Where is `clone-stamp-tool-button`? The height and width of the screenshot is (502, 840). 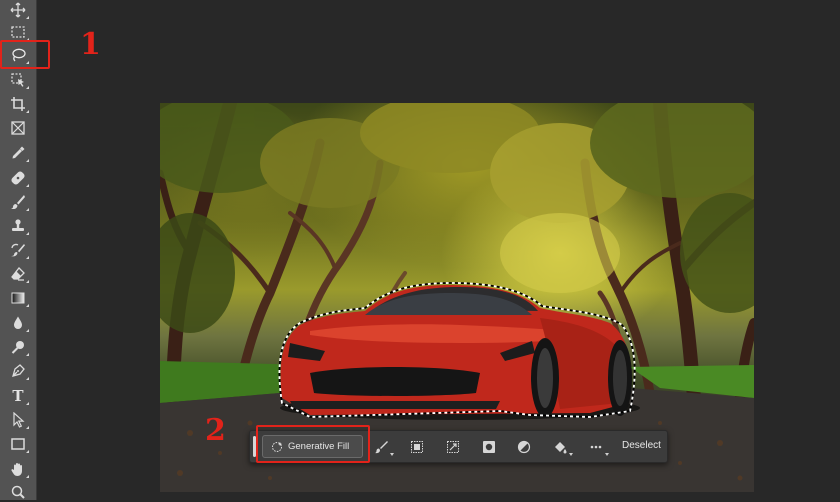
clone-stamp-tool-button is located at coordinates (18, 226).